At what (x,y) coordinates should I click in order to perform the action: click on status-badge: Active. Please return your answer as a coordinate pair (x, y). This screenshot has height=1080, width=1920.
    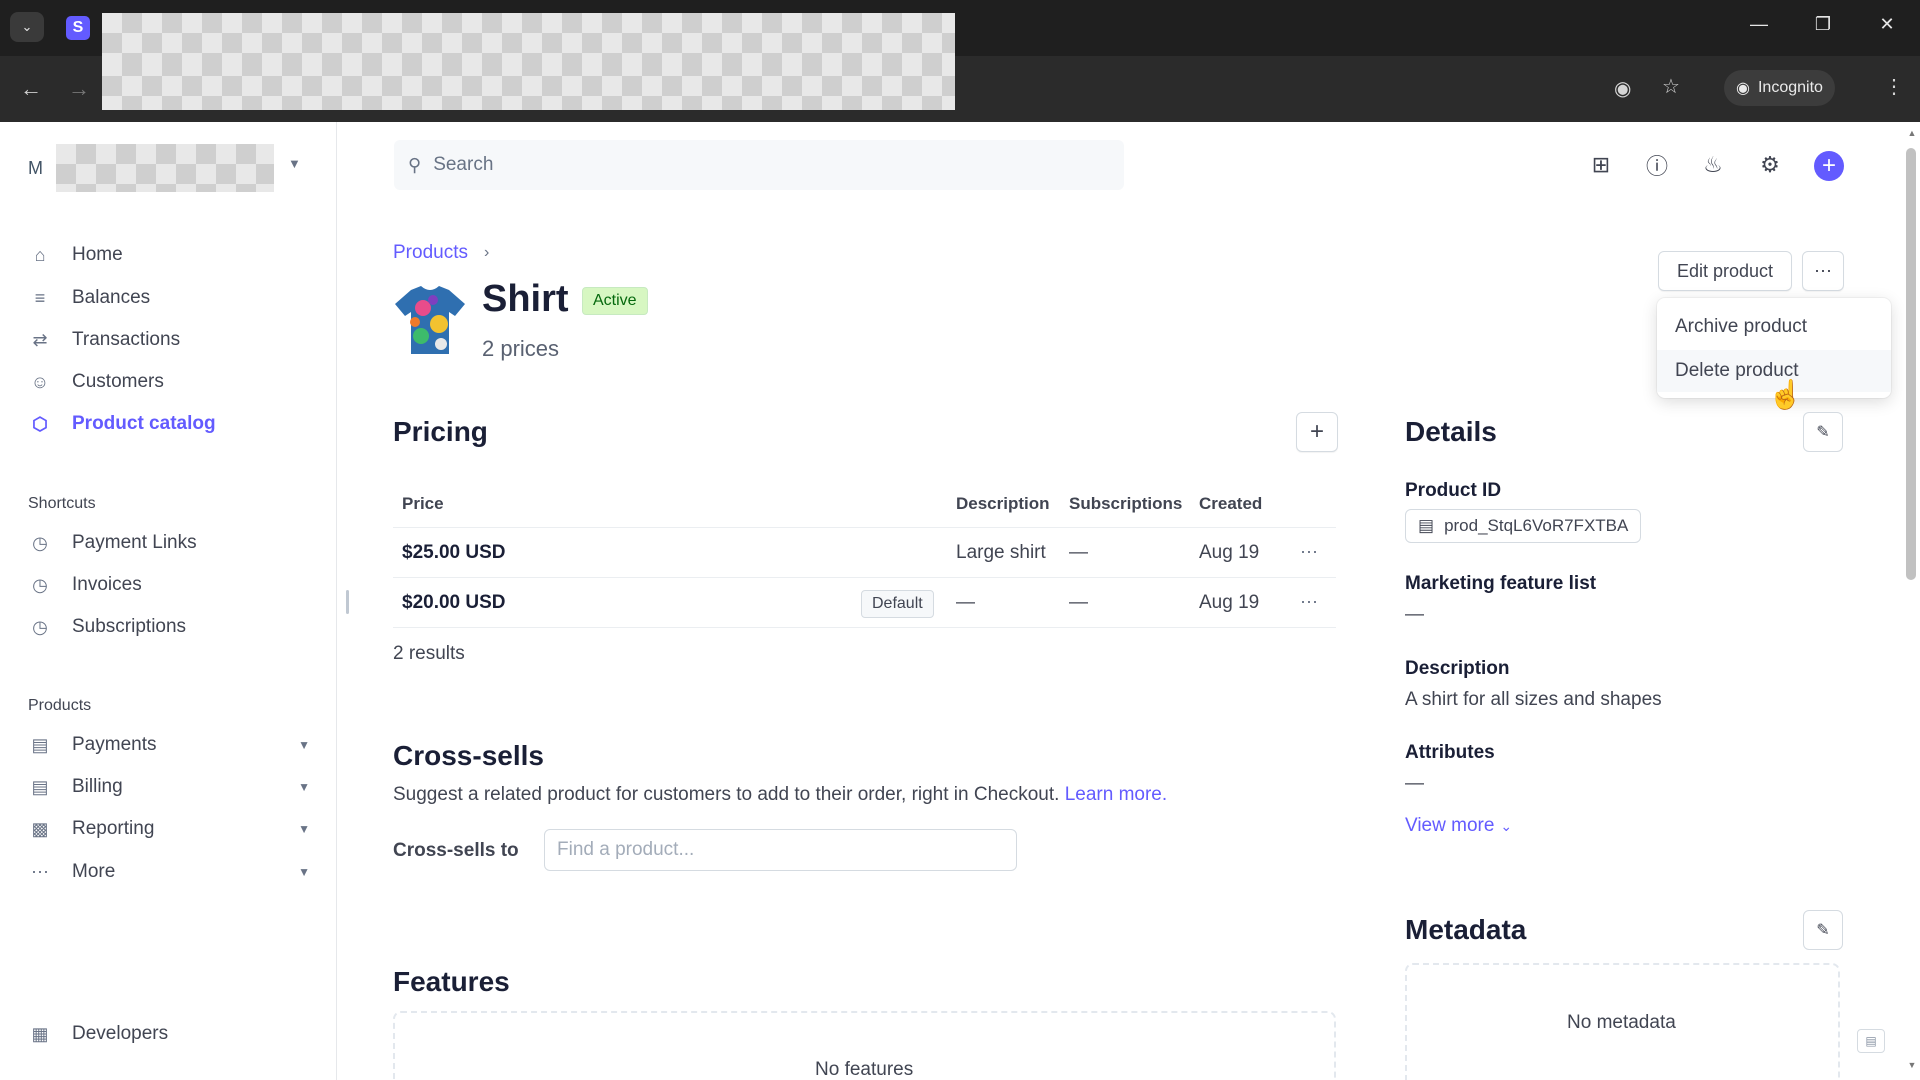
    Looking at the image, I should click on (615, 301).